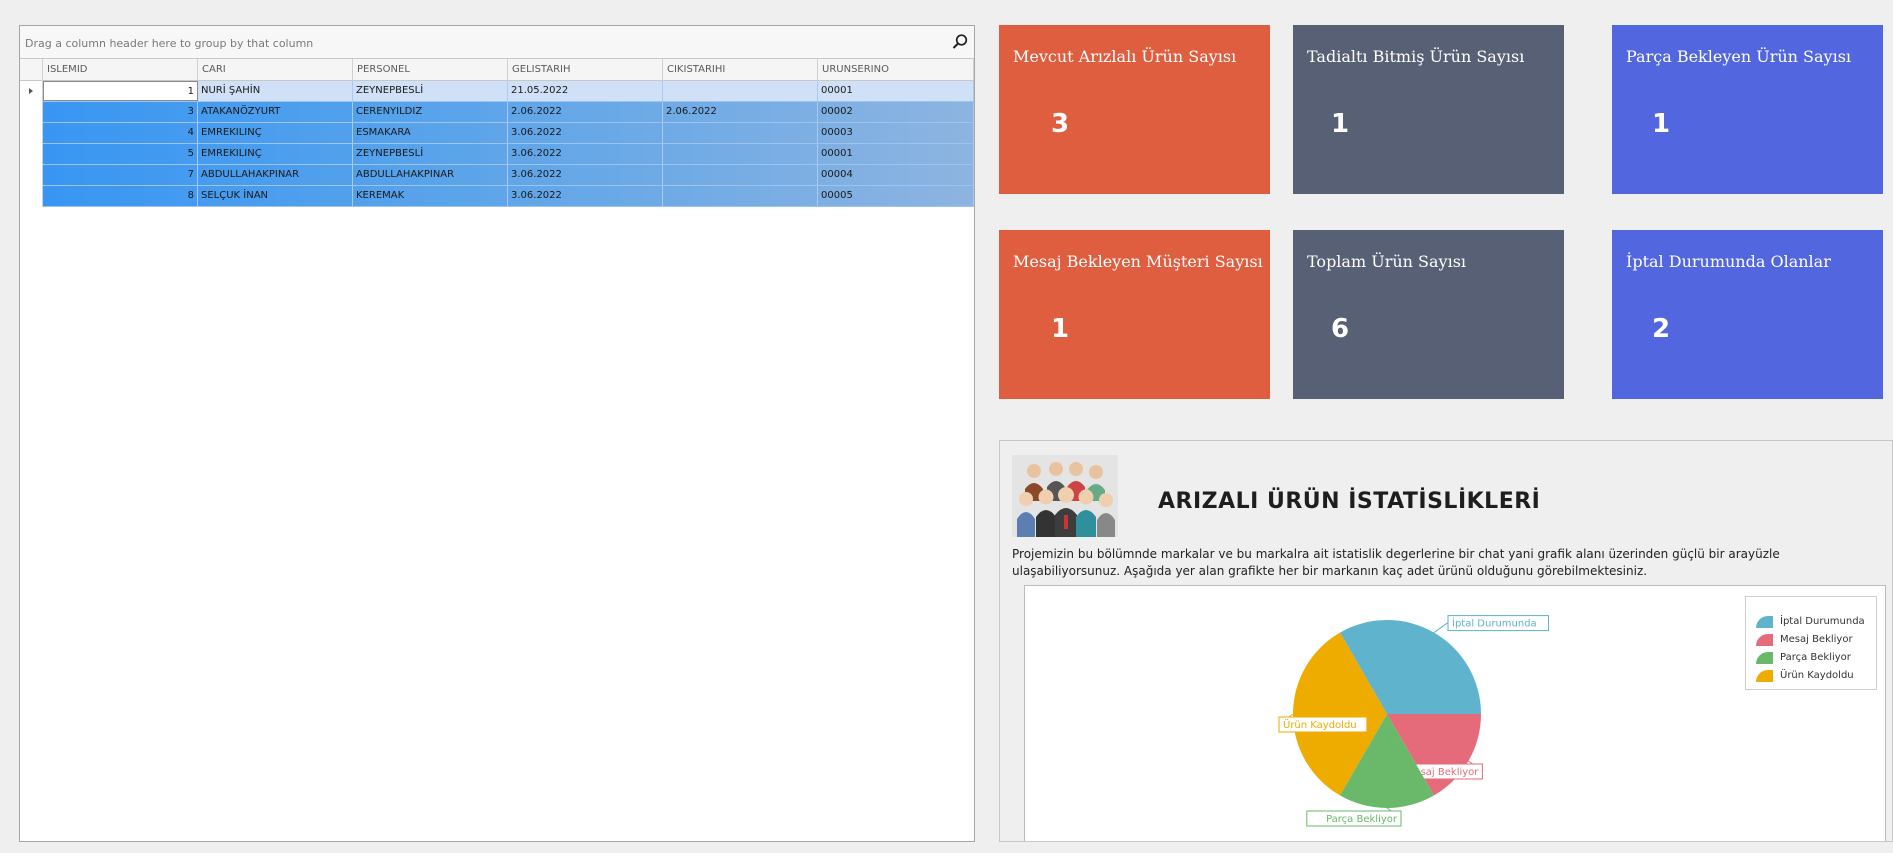 This screenshot has height=853, width=1893. Describe the element at coordinates (896, 196) in the screenshot. I see `cell-urunserino: 00005` at that location.